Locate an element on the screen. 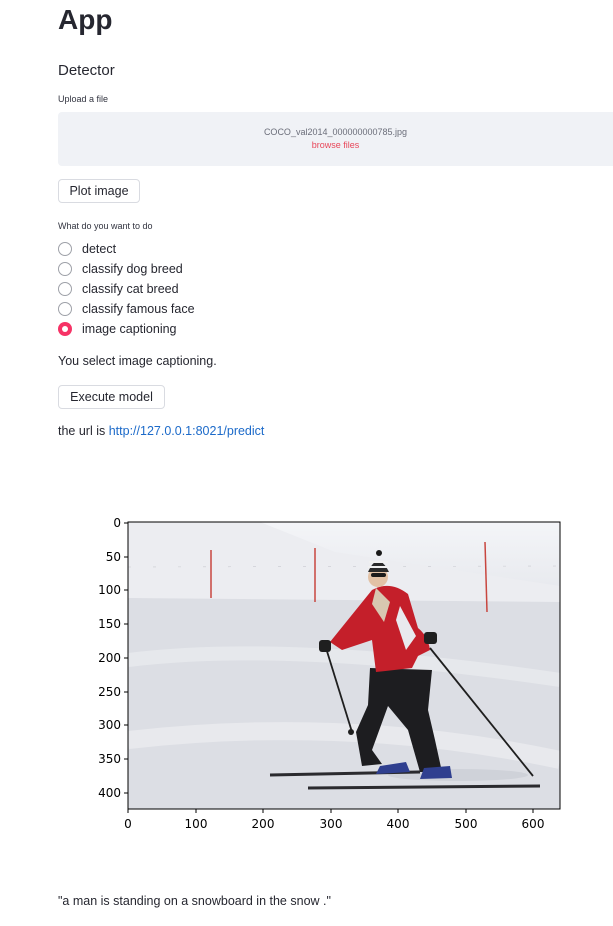 The image size is (613, 926). x-tick-label: 600 is located at coordinates (533, 824).